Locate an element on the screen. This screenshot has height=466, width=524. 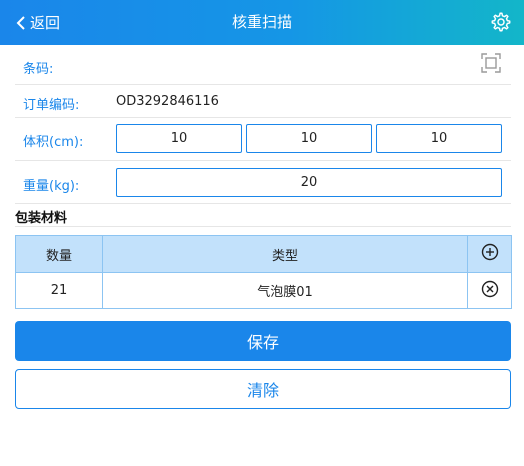
quantity-cell: 21 is located at coordinates (59, 290).